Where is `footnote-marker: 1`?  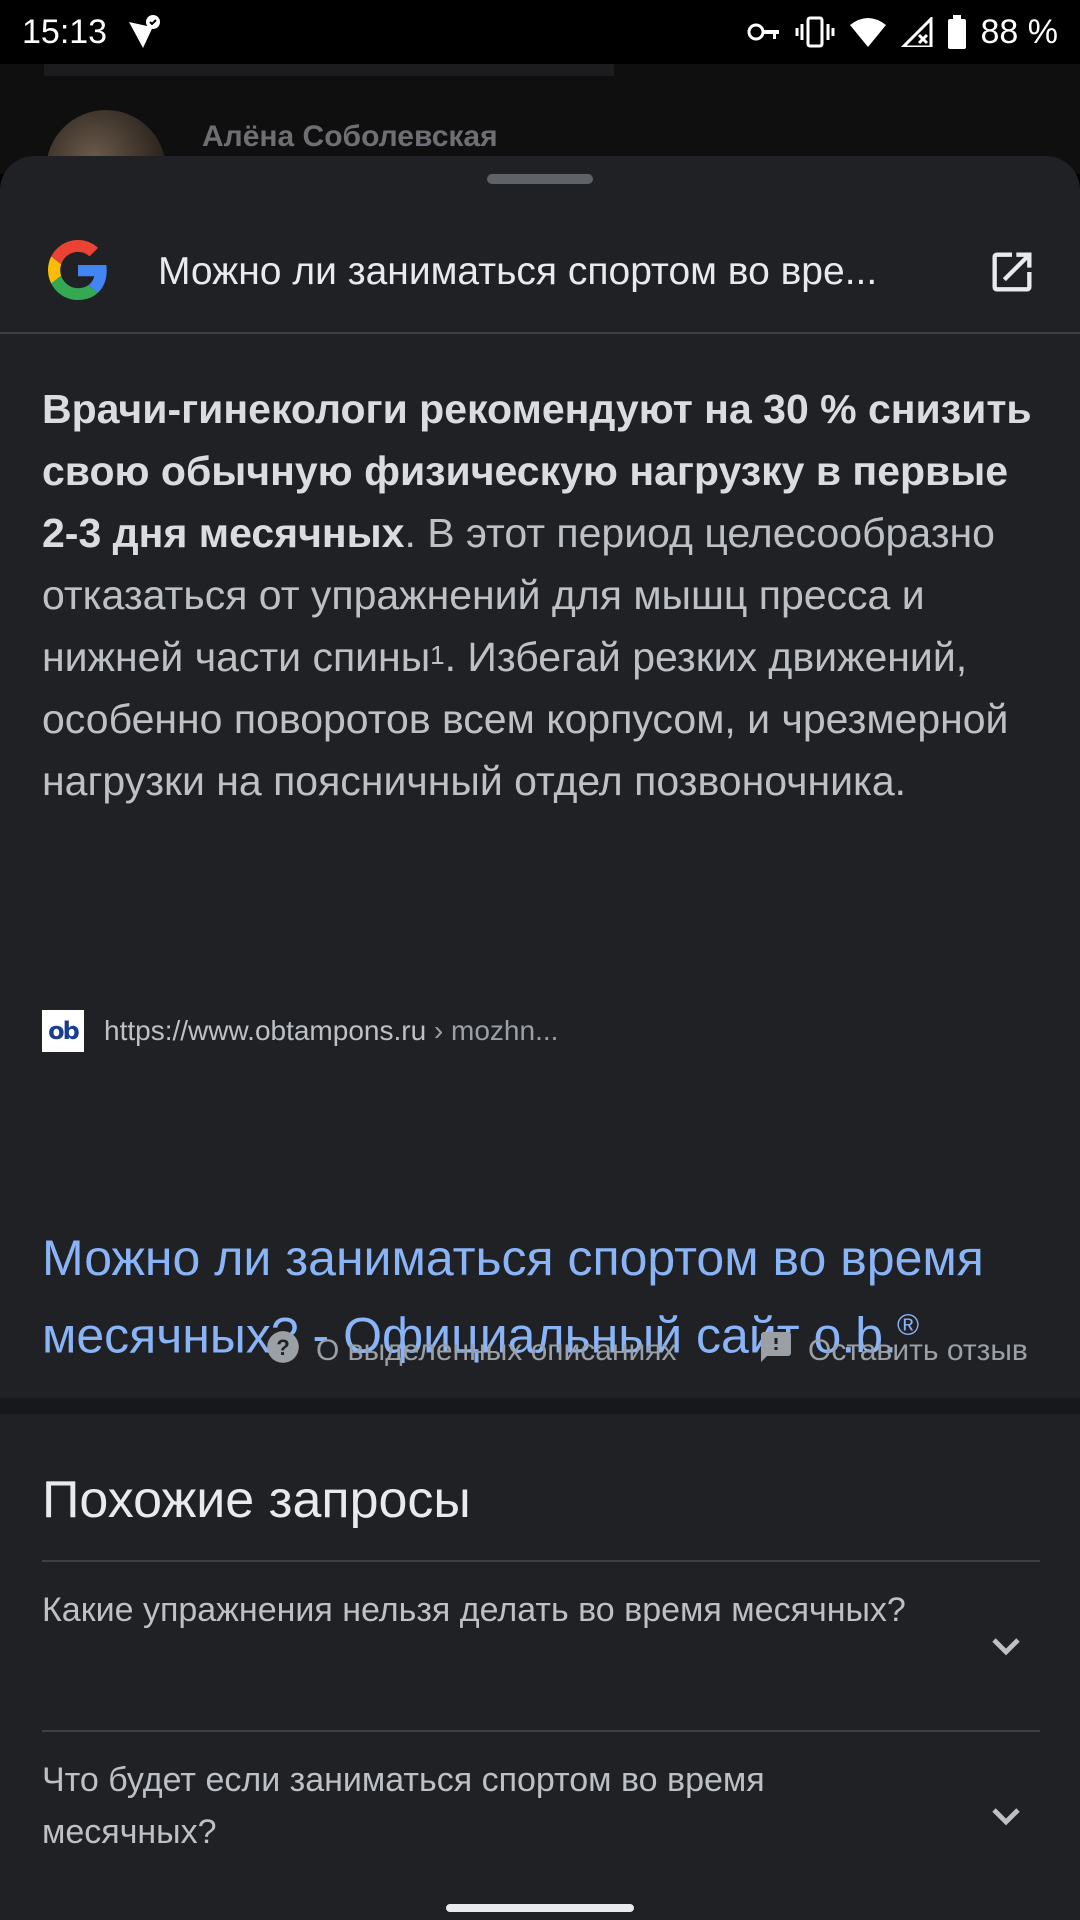 footnote-marker: 1 is located at coordinates (437, 655).